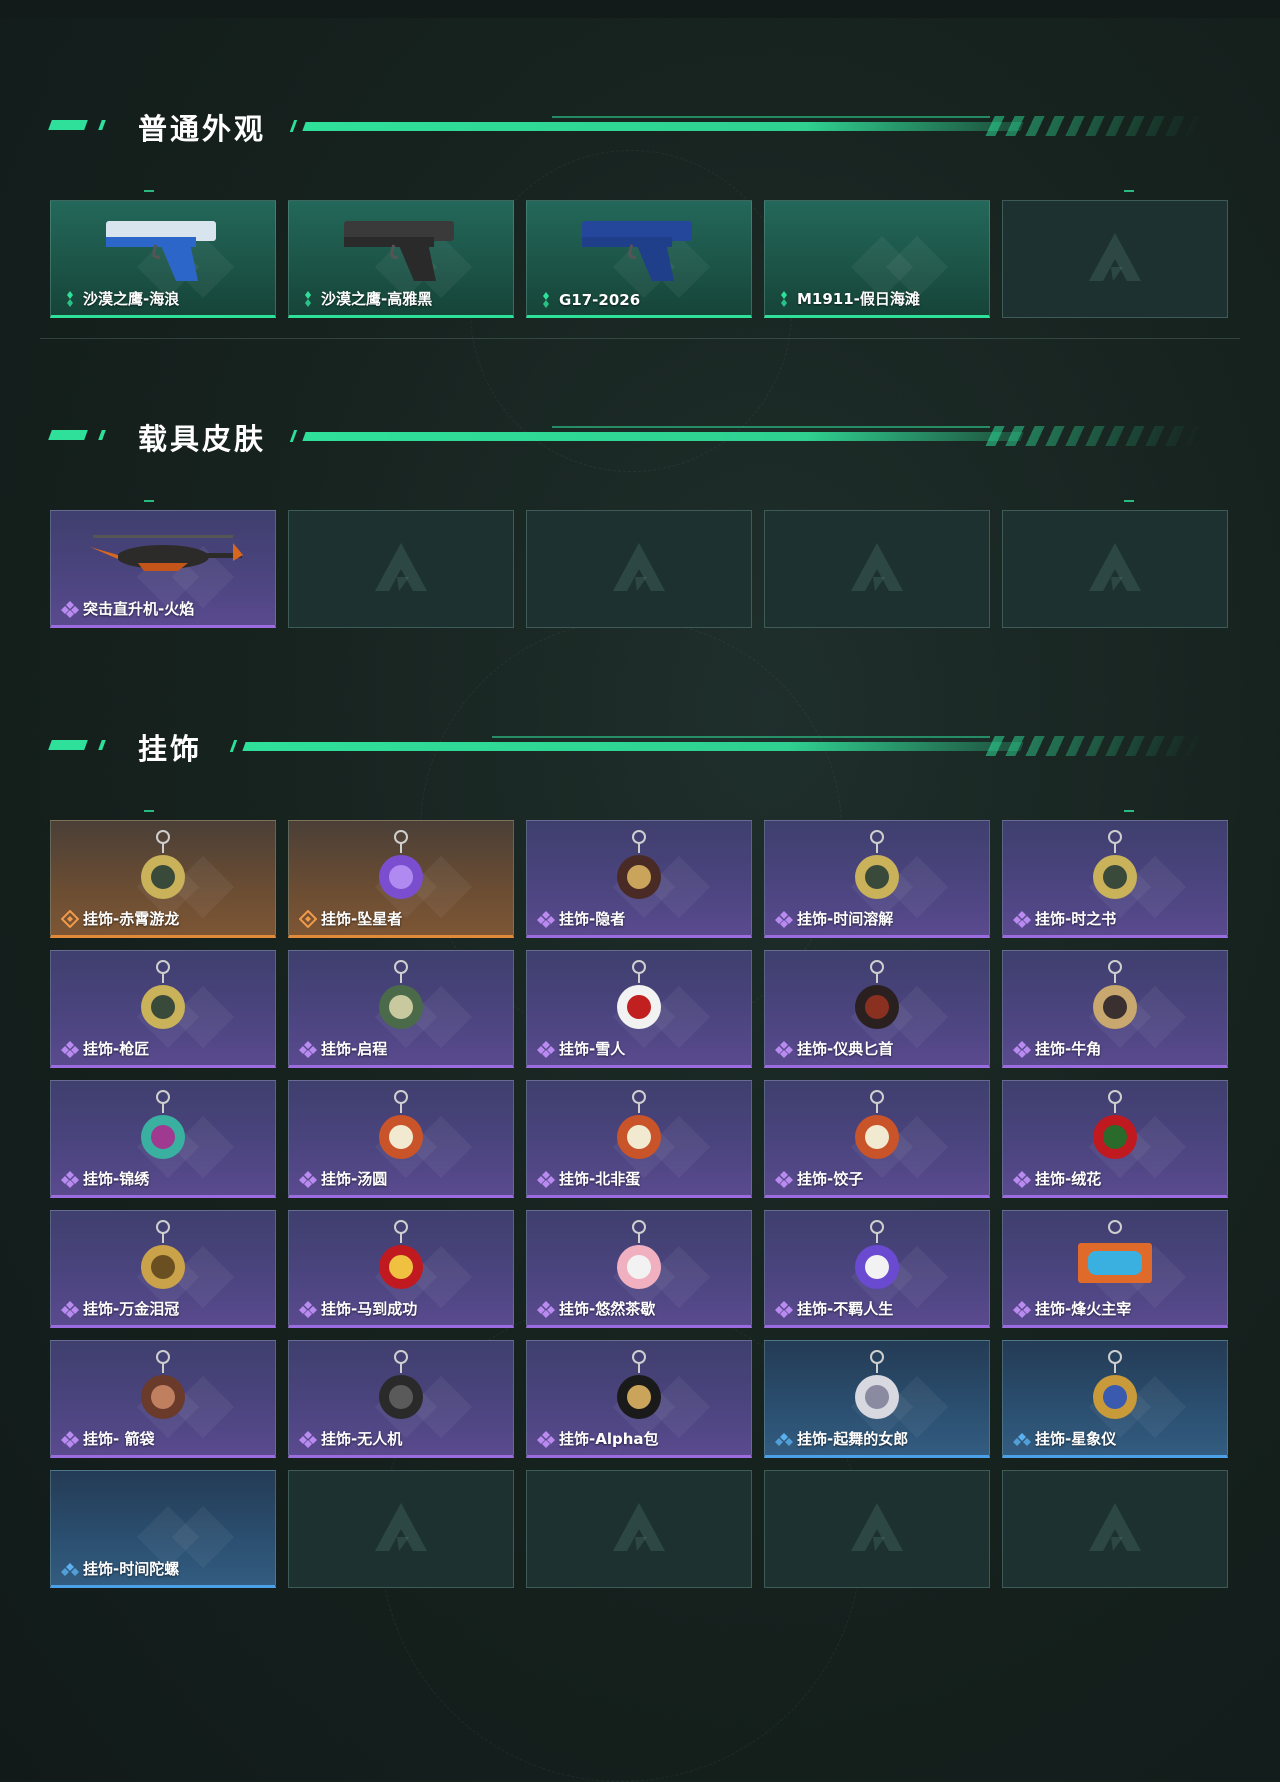  What do you see at coordinates (1083, 1309) in the screenshot?
I see `item-name: 挂饰-烽火主宰` at bounding box center [1083, 1309].